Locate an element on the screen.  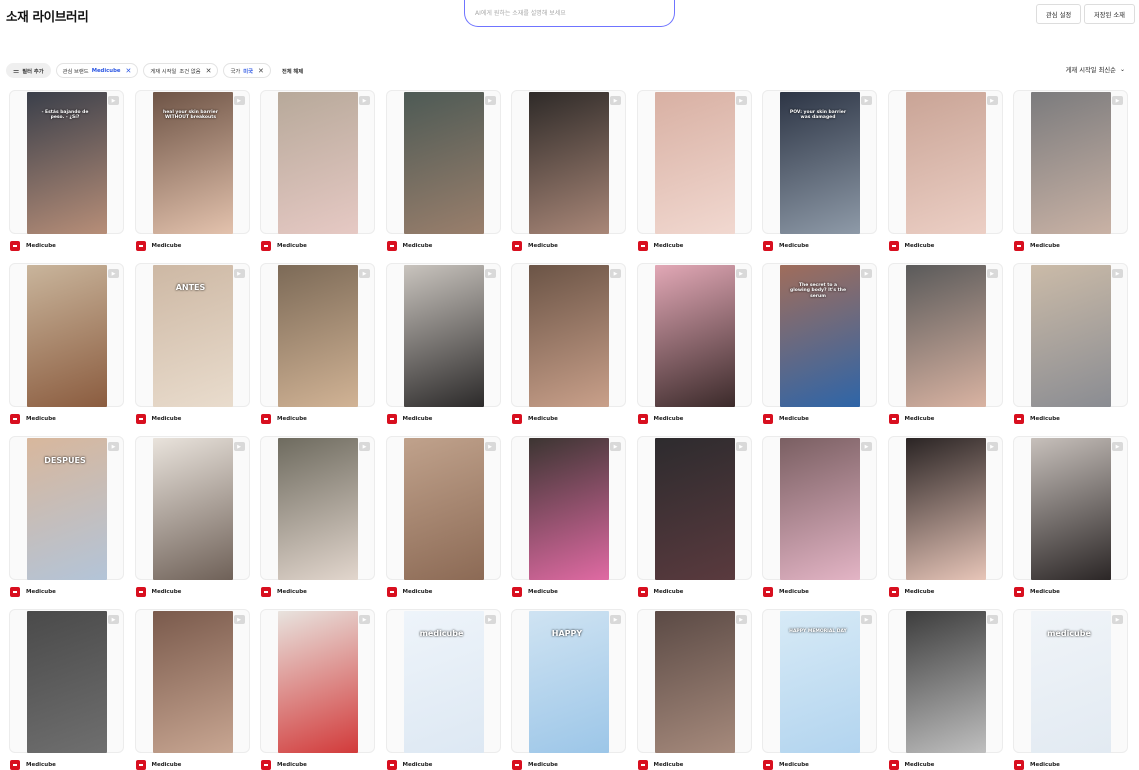
reset-filters-button: 전체 해제 is located at coordinates (289, 71).